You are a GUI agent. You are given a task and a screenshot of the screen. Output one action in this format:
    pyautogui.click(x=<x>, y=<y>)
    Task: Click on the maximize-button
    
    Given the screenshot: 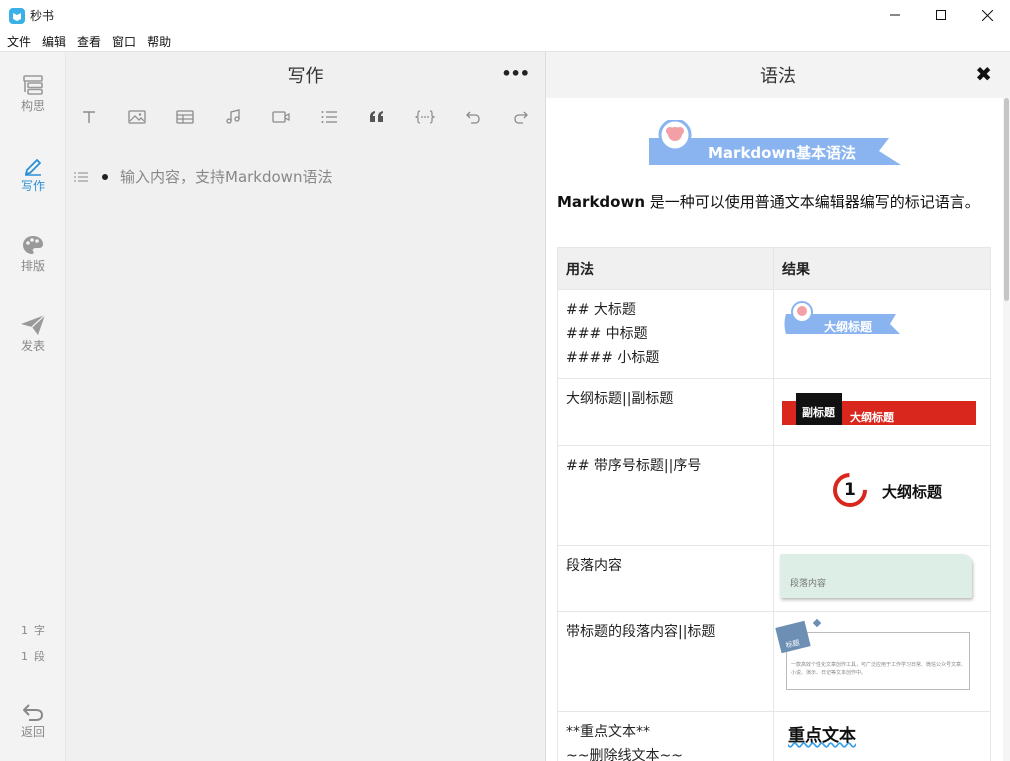 What is the action you would take?
    pyautogui.click(x=941, y=15)
    